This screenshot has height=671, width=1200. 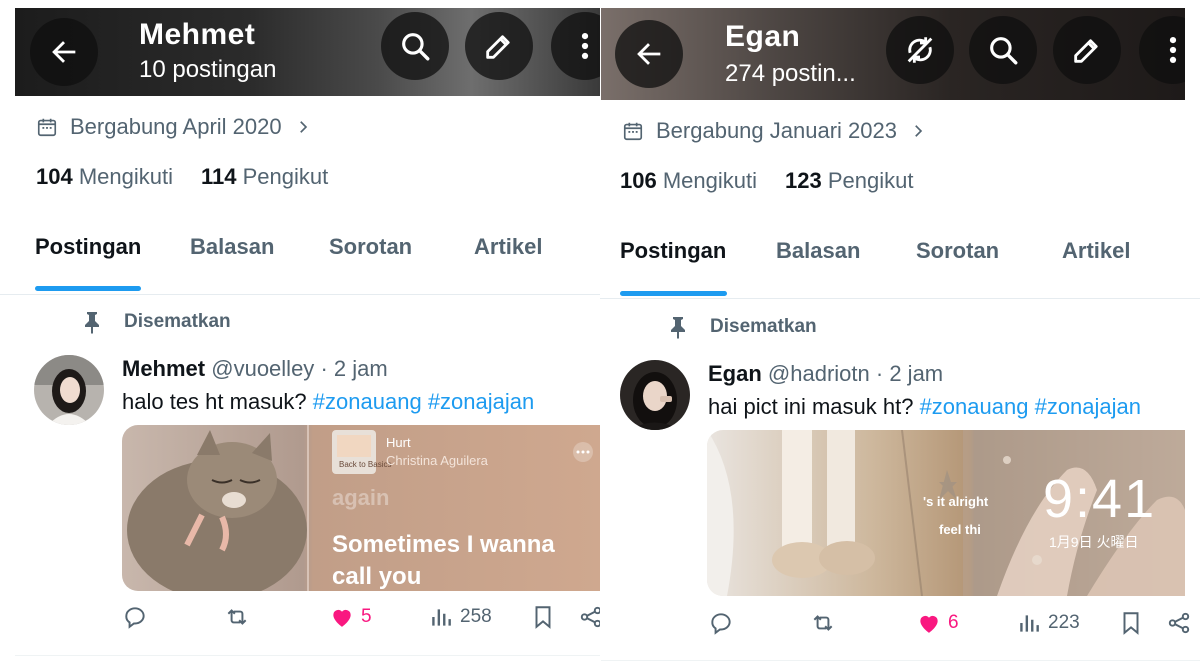 I want to click on followers-stat: 123 Pengikut, so click(x=849, y=181).